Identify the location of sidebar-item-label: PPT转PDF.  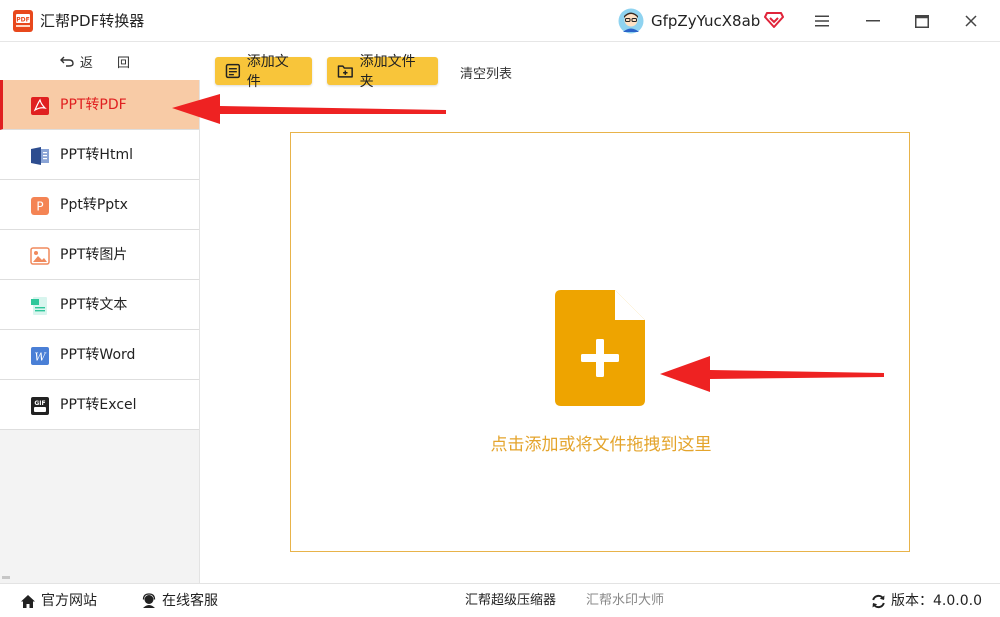
(93, 105).